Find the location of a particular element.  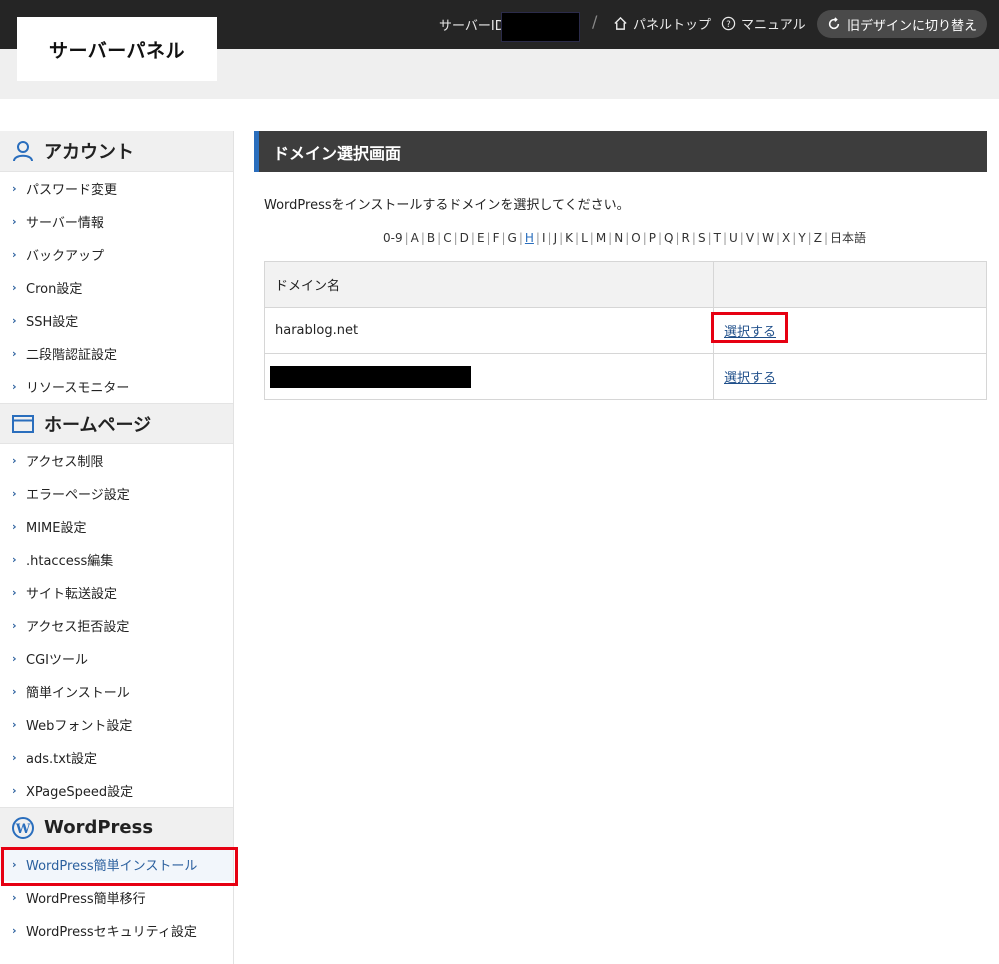

sidebar-item-label: バックアップ is located at coordinates (65, 256).